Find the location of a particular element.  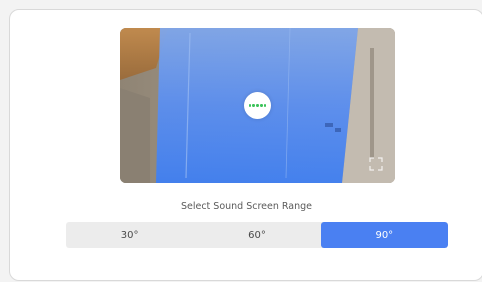

range-selector: 30° 60° 90° is located at coordinates (257, 235).